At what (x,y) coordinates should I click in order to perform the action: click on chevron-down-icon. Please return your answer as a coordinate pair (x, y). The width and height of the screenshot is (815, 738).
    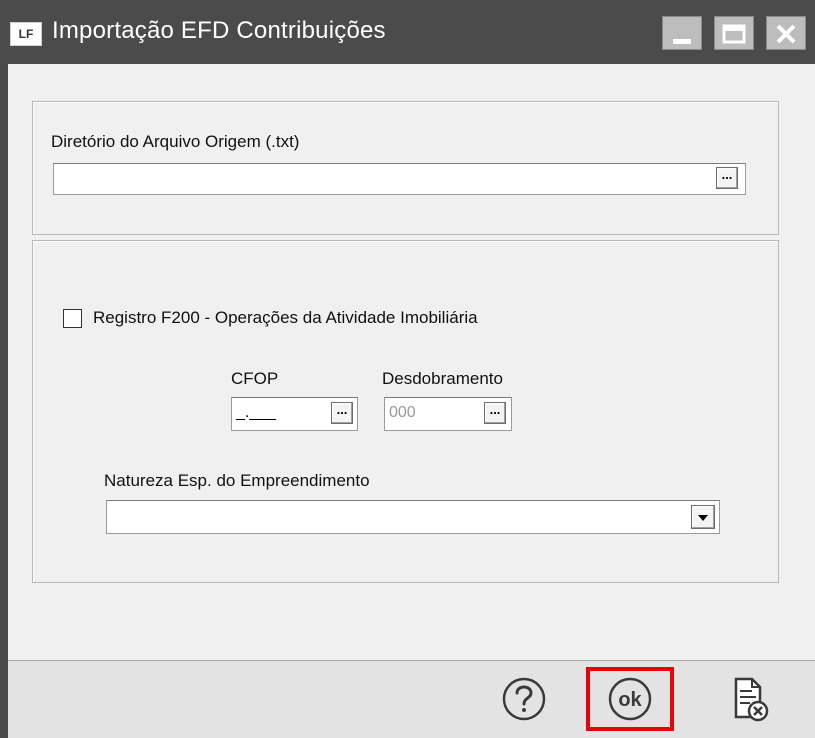
    Looking at the image, I should click on (703, 518).